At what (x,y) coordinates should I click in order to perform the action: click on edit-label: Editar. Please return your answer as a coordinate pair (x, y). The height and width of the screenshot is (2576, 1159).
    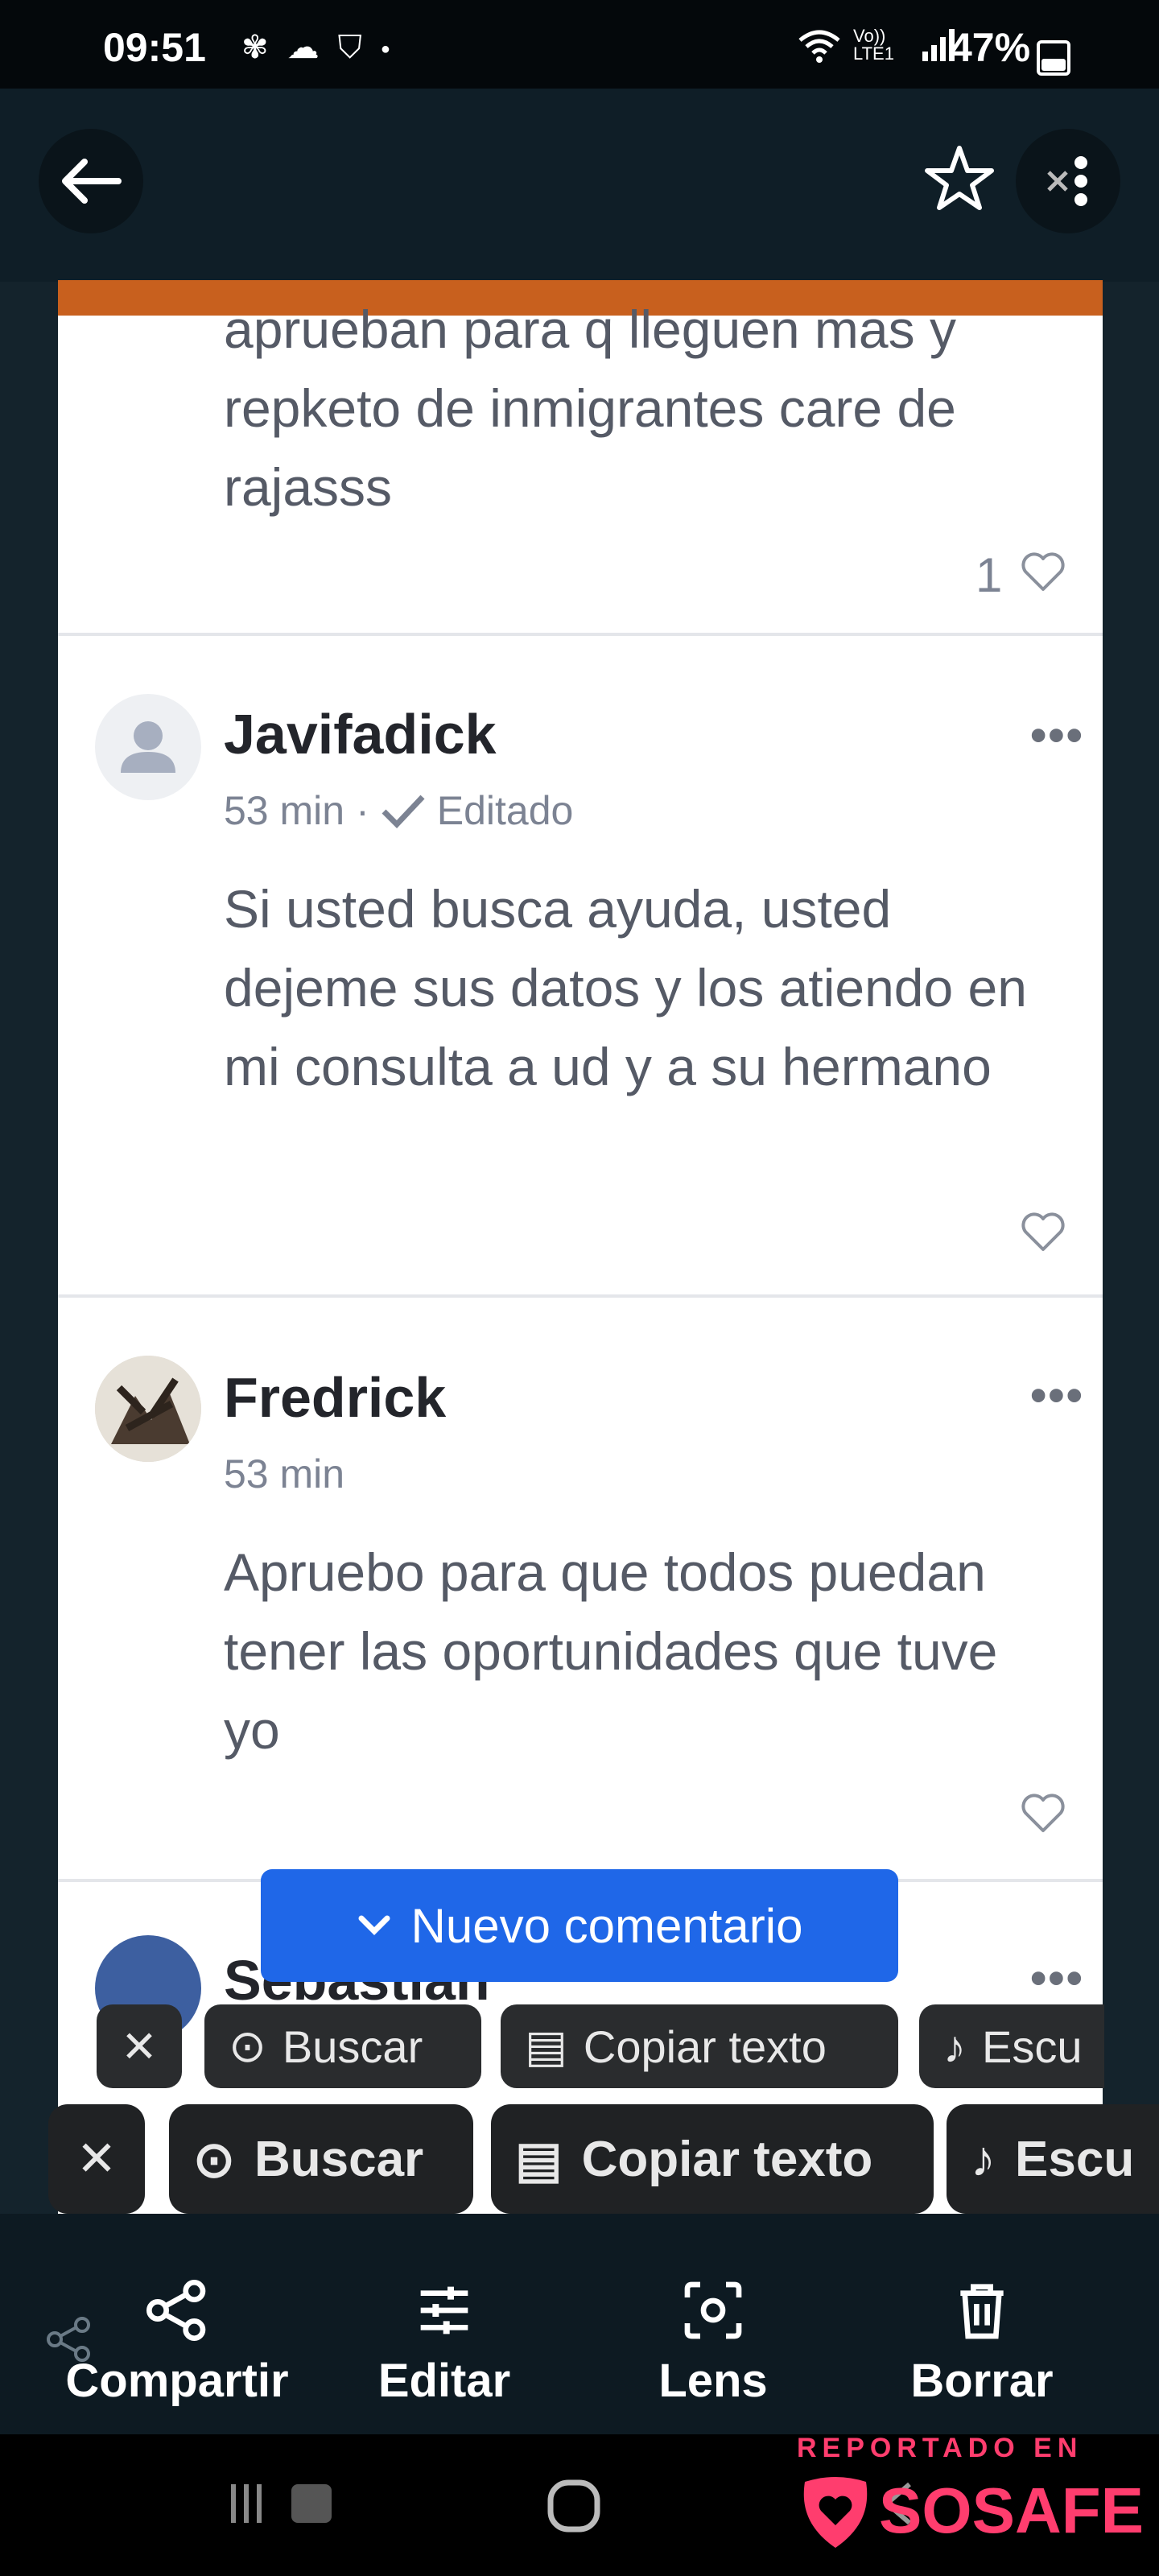
    Looking at the image, I should click on (444, 2381).